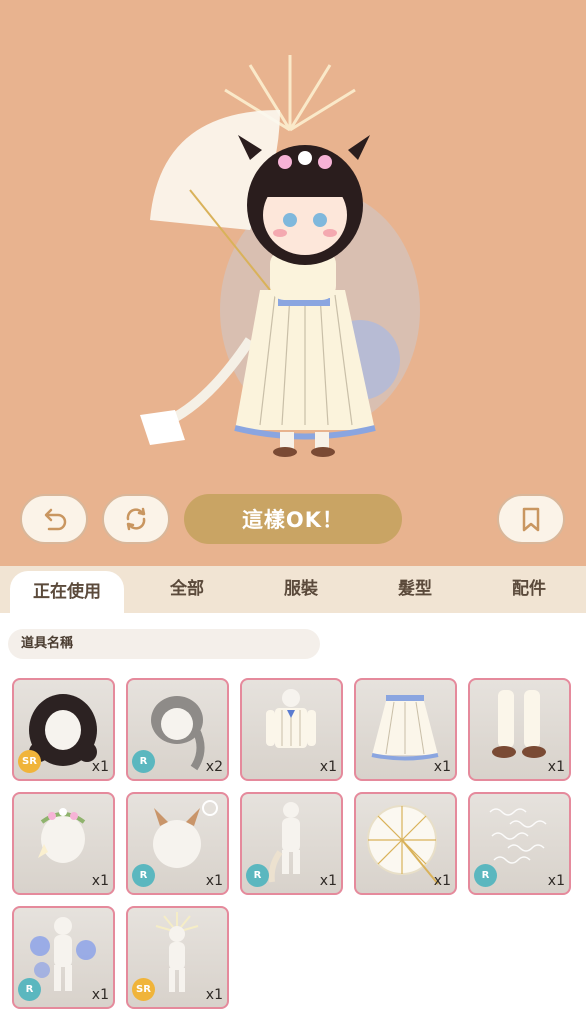  What do you see at coordinates (63, 843) in the screenshot?
I see `item-card-flower-crown: x1` at bounding box center [63, 843].